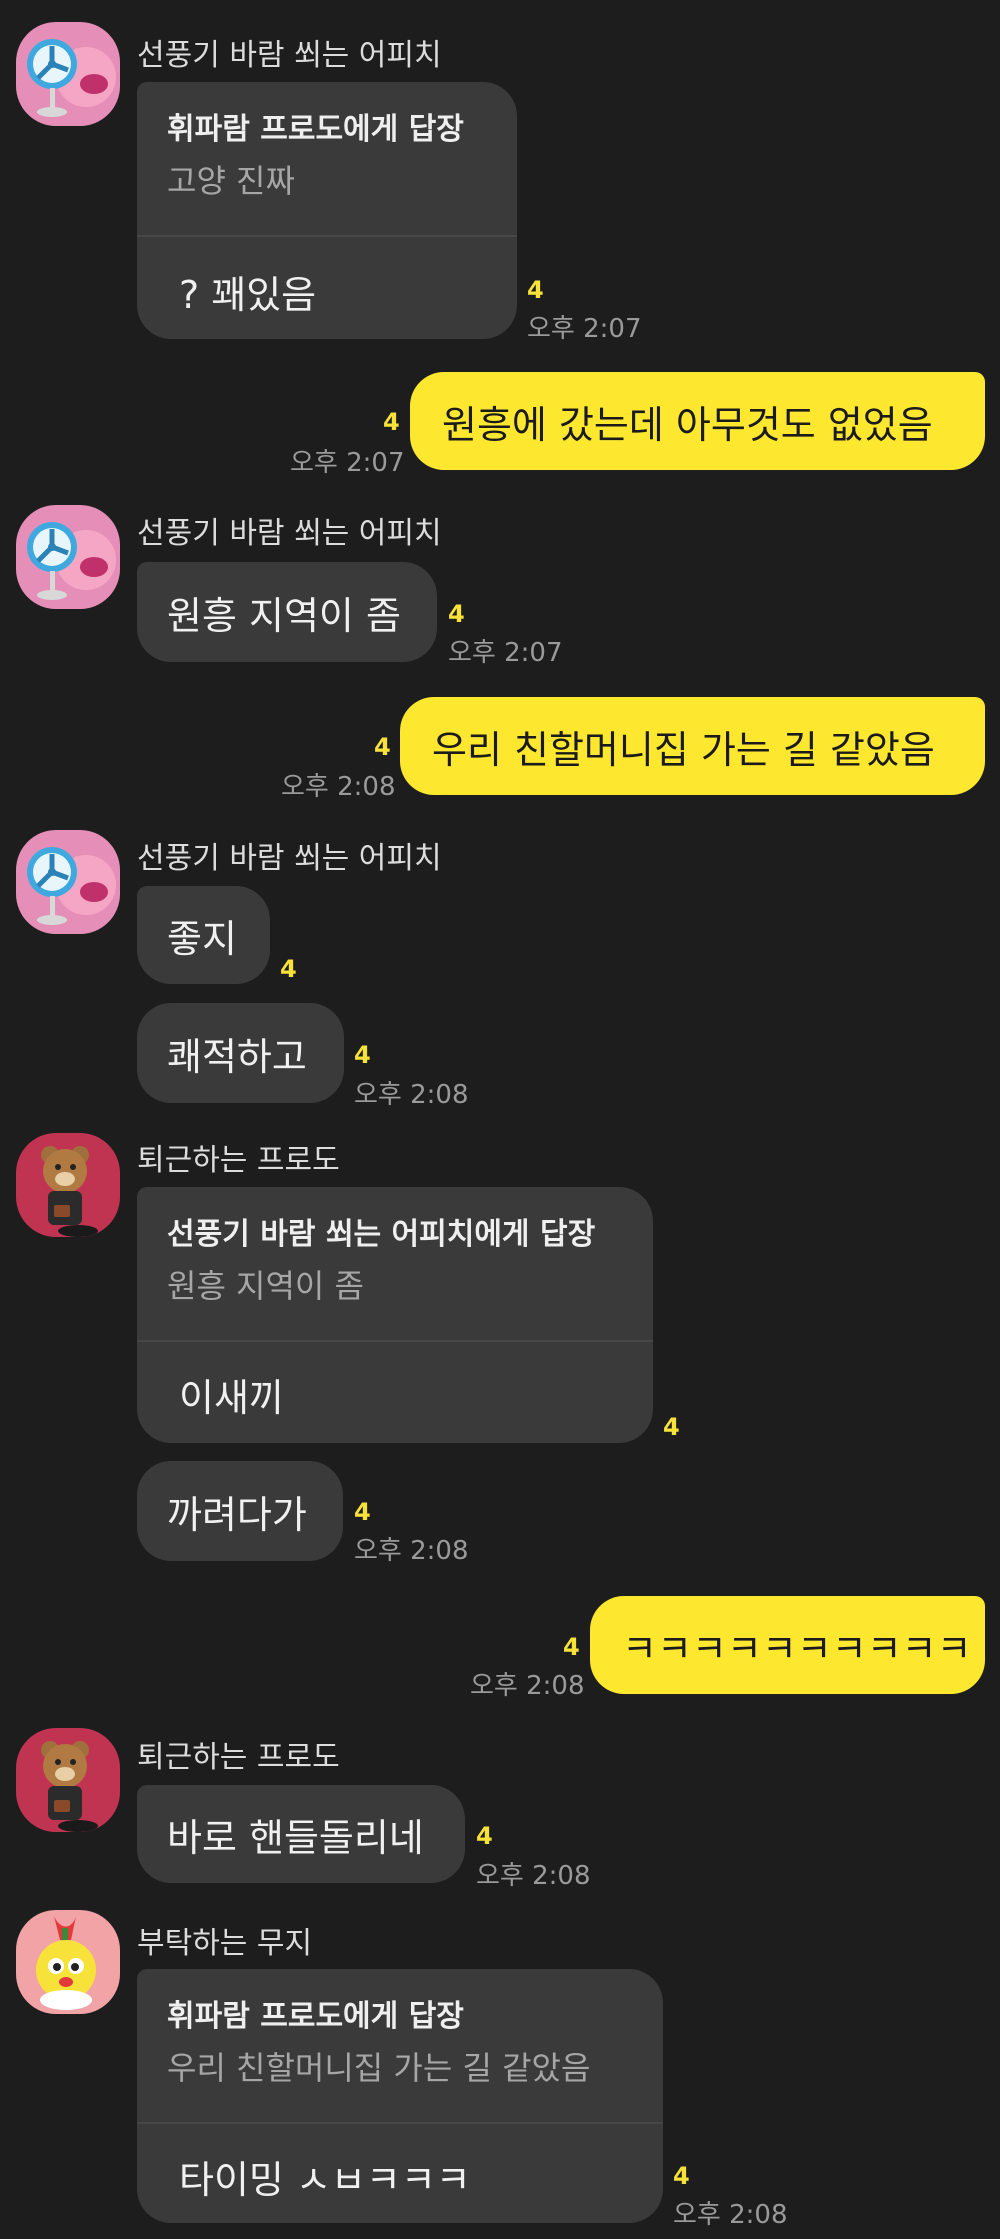 This screenshot has width=1000, height=2239. Describe the element at coordinates (683, 749) in the screenshot. I see `message-text: 우리 친할머니집 가는 길 같았음` at that location.